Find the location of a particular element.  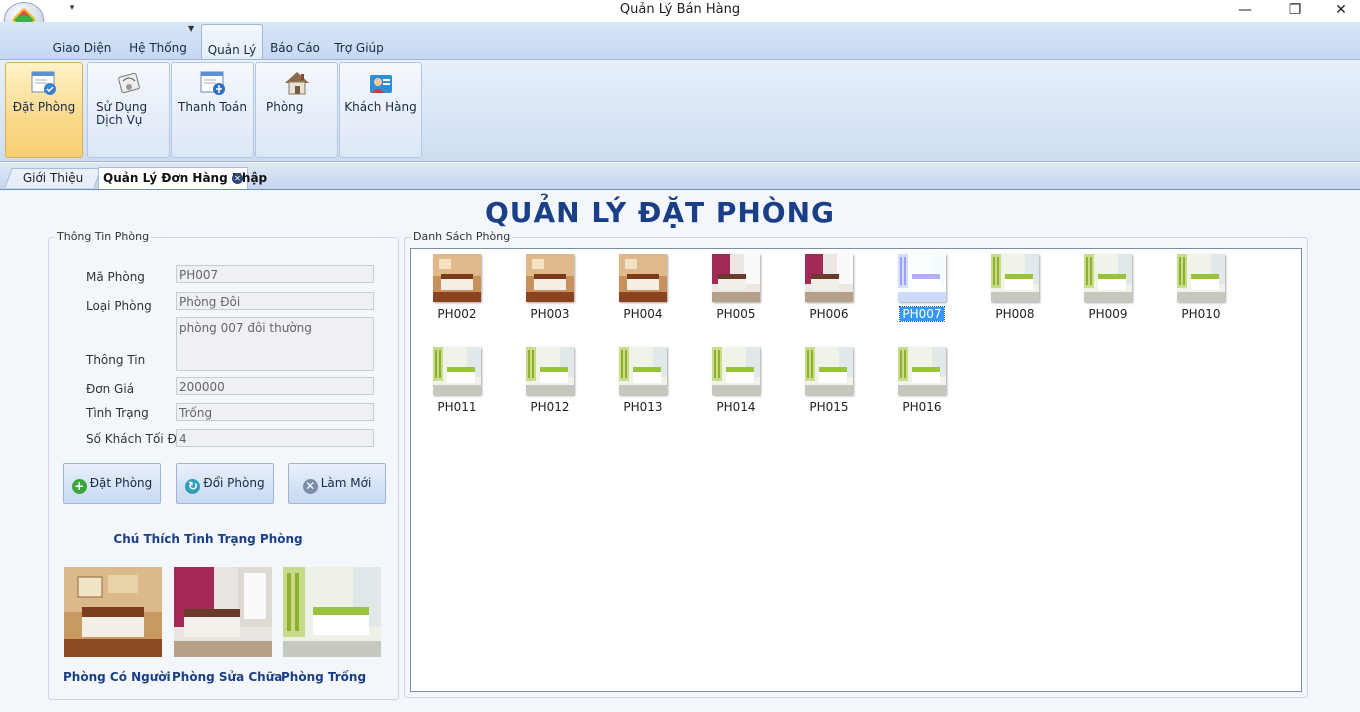

occupied-room-image is located at coordinates (113, 612).